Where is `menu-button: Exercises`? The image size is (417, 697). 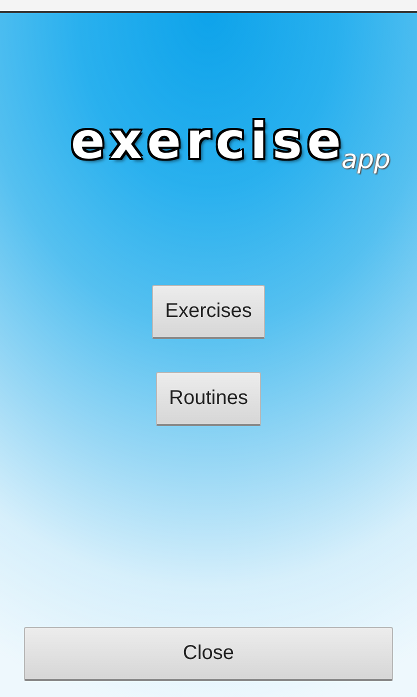 menu-button: Exercises is located at coordinates (208, 312).